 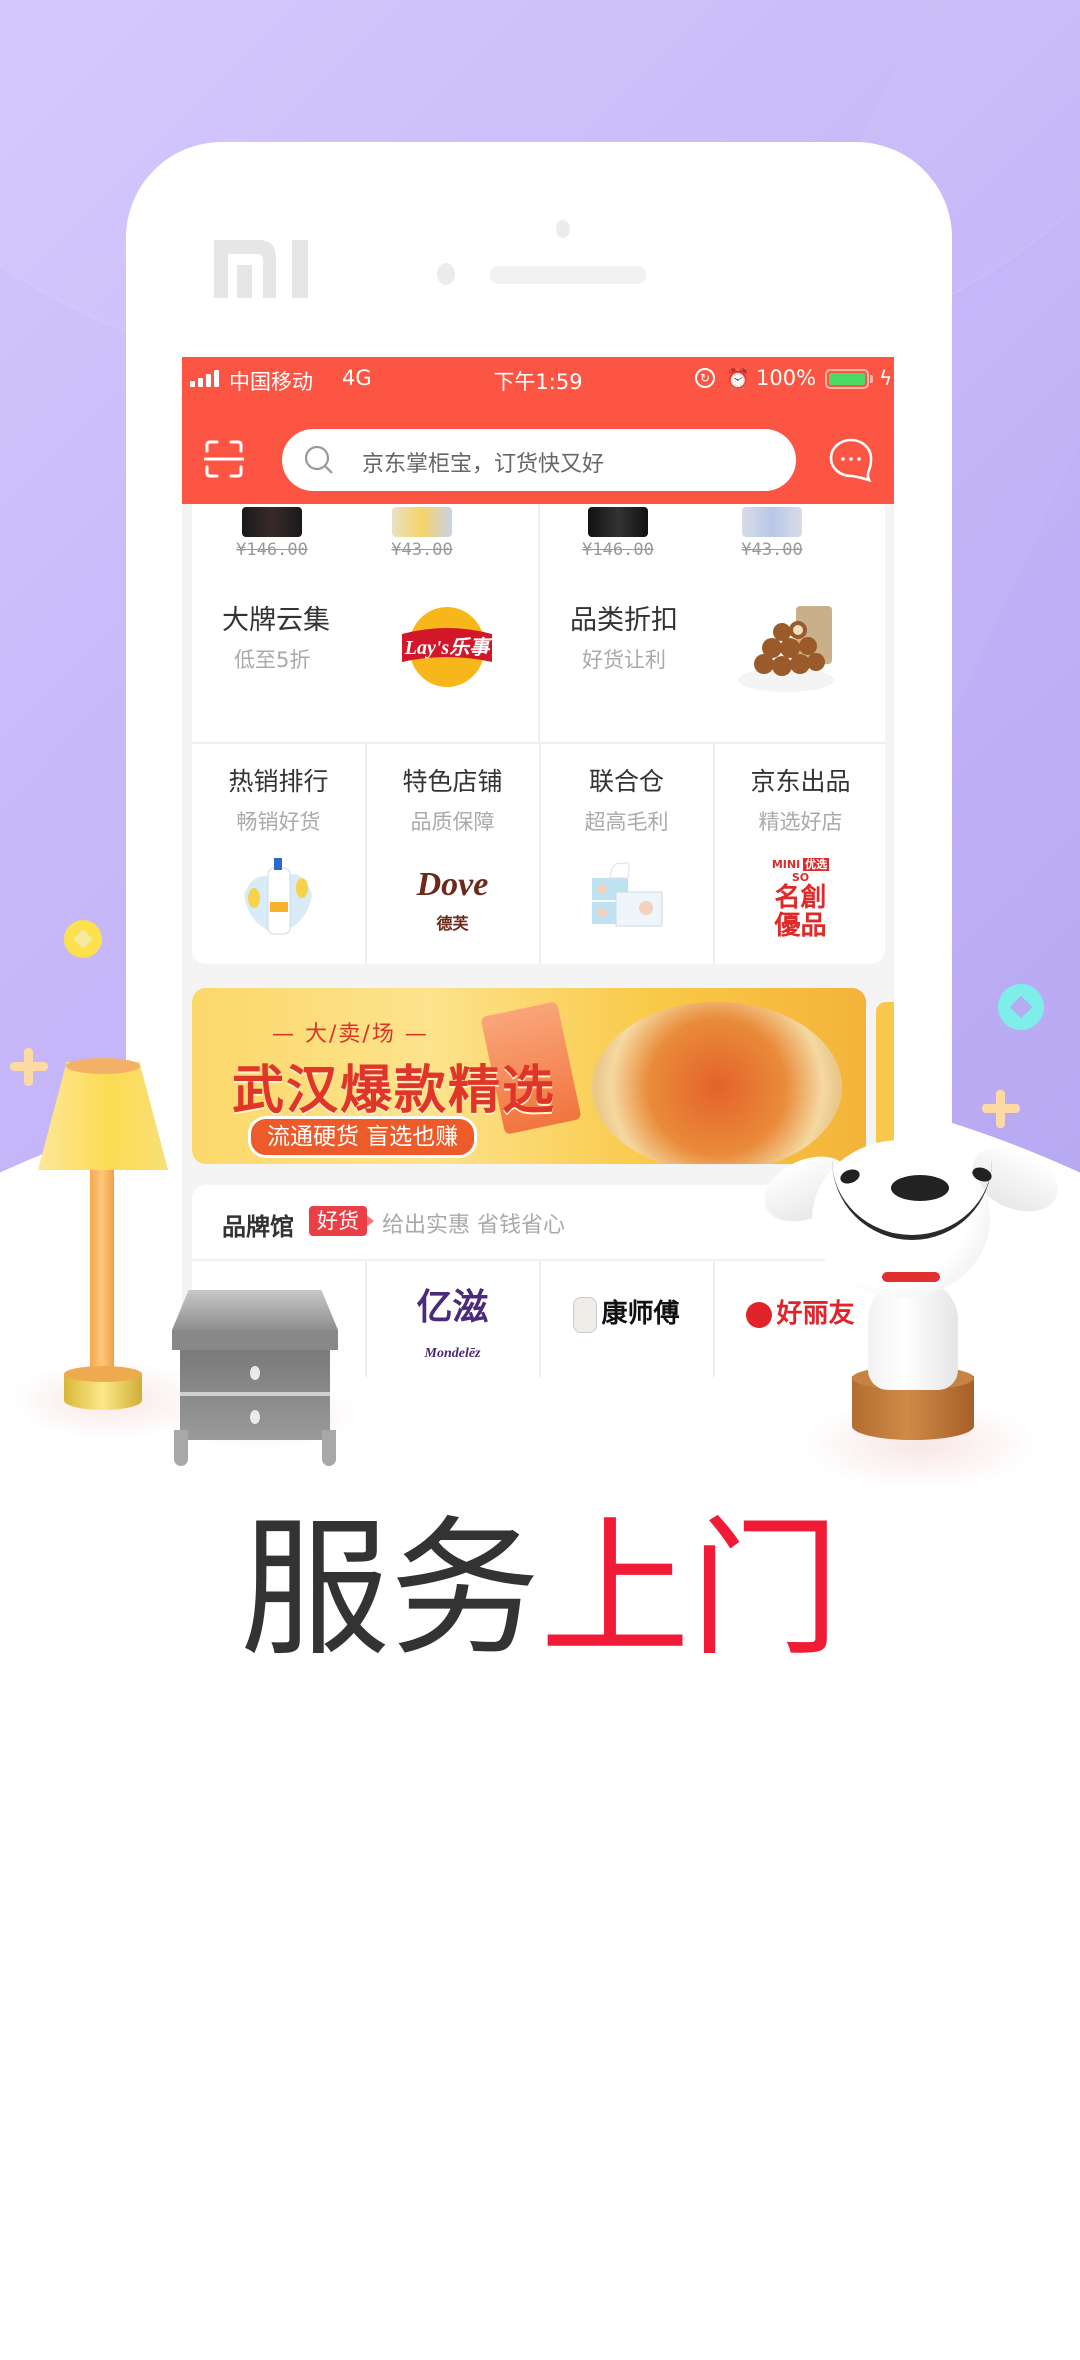 I want to click on feature-card-brands: 大牌云集 低至5折 Lay's乐事, so click(x=365, y=656).